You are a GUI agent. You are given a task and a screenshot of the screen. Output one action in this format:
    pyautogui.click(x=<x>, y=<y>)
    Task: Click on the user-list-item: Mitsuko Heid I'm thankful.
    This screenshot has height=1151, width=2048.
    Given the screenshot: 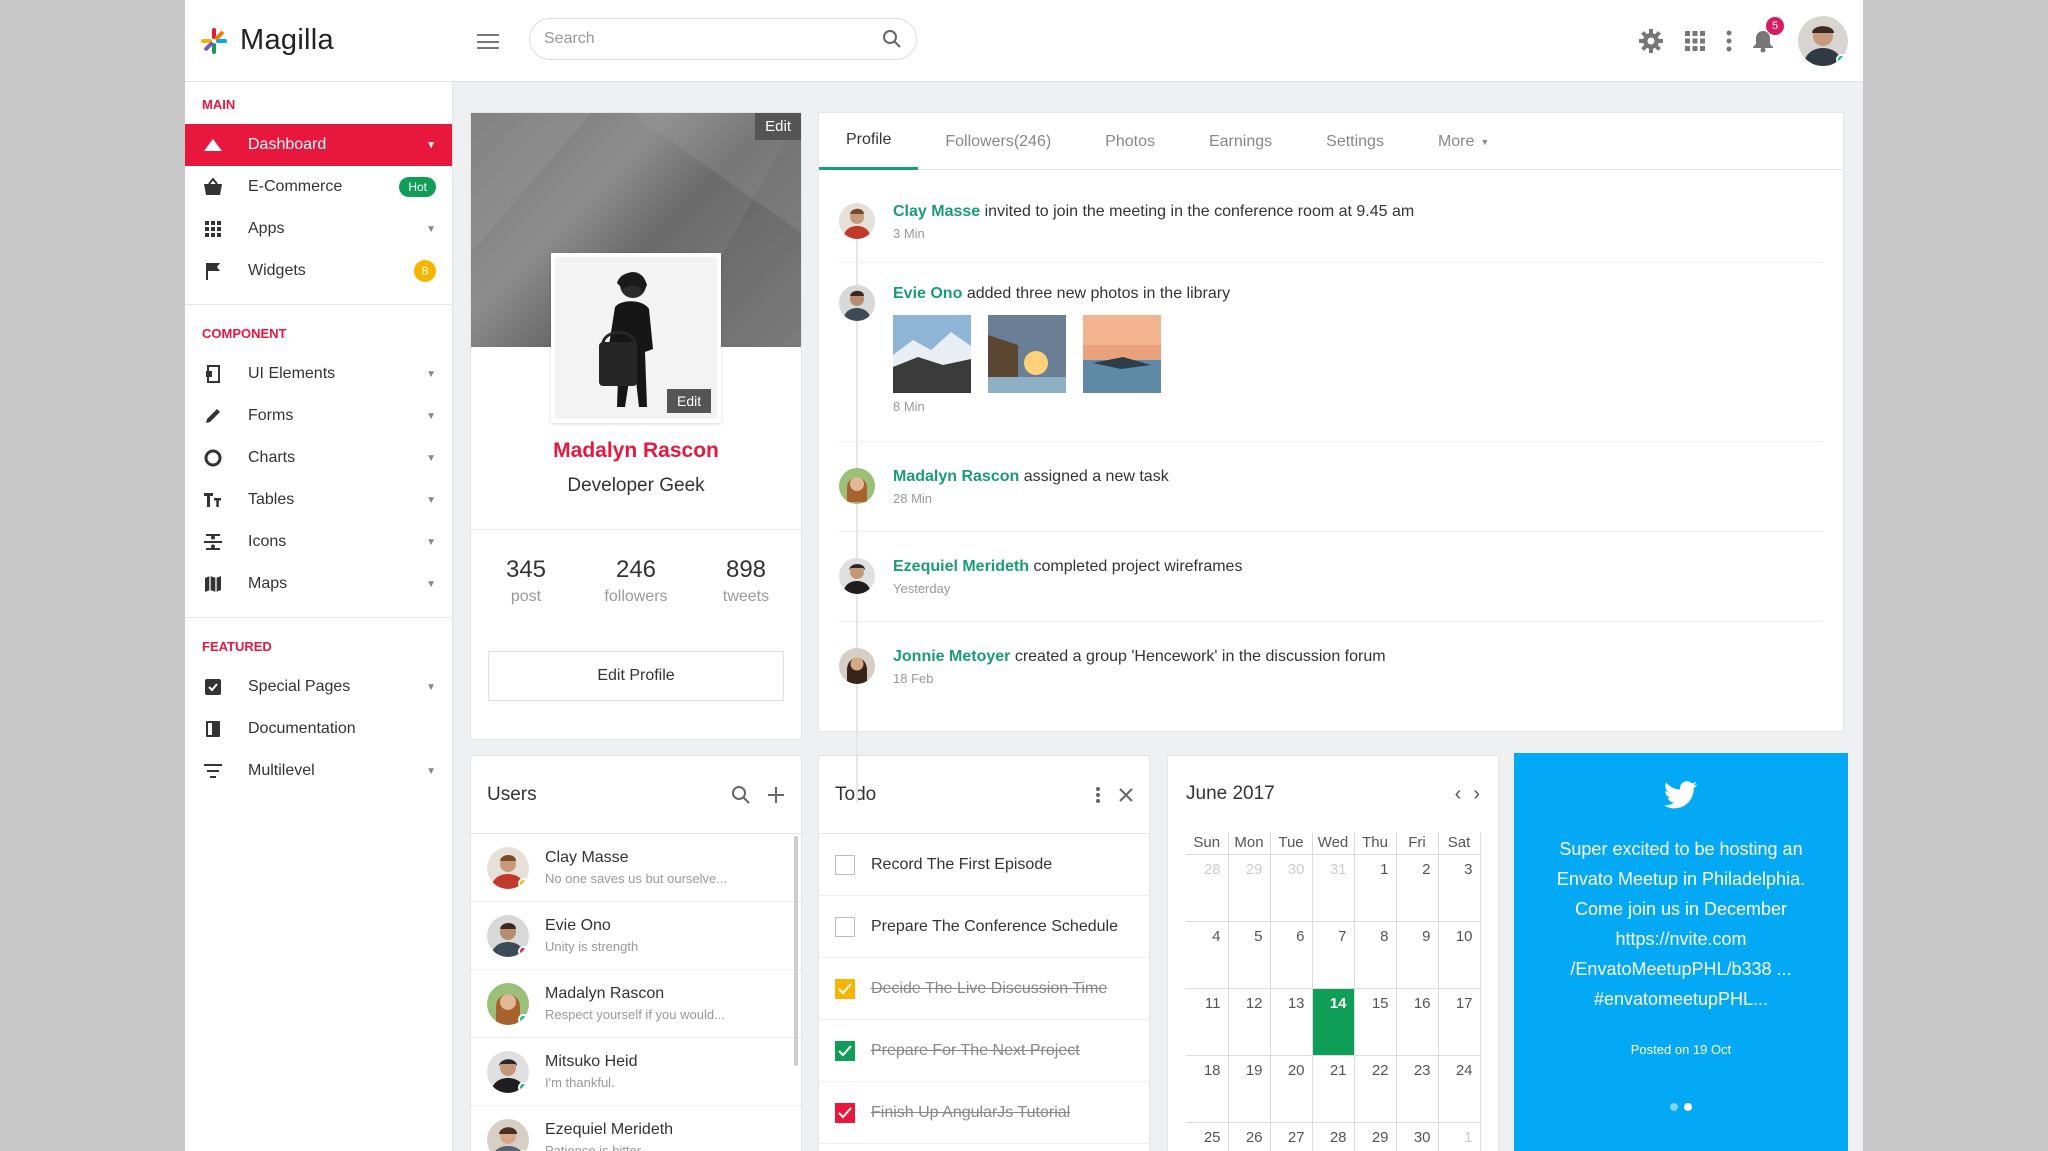 What is the action you would take?
    pyautogui.click(x=636, y=1072)
    